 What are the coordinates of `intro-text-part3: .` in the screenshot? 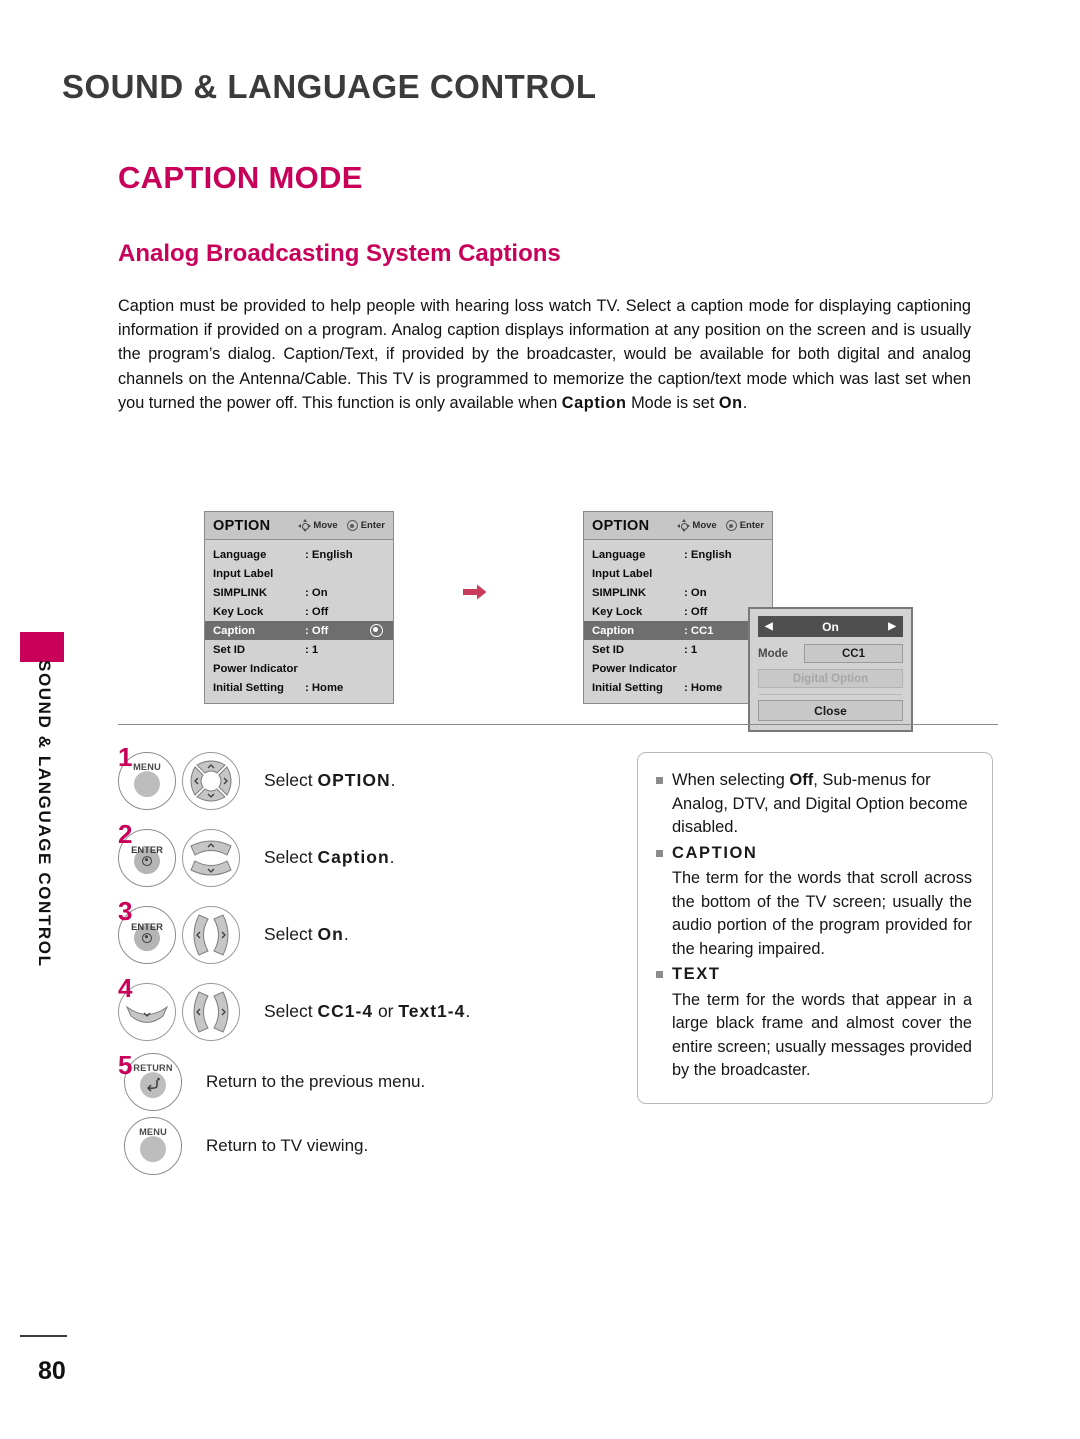 It's located at (745, 402).